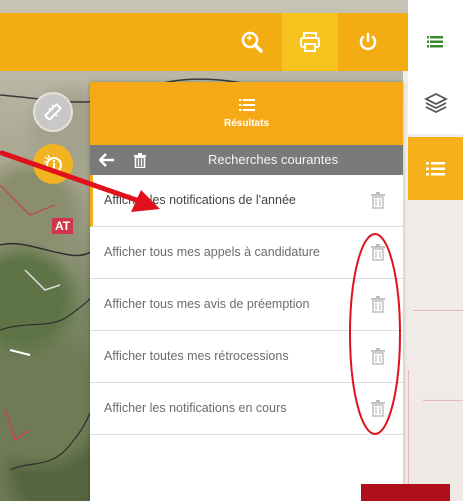 Image resolution: width=463 pixels, height=501 pixels. I want to click on measure-tool-button, so click(53, 112).